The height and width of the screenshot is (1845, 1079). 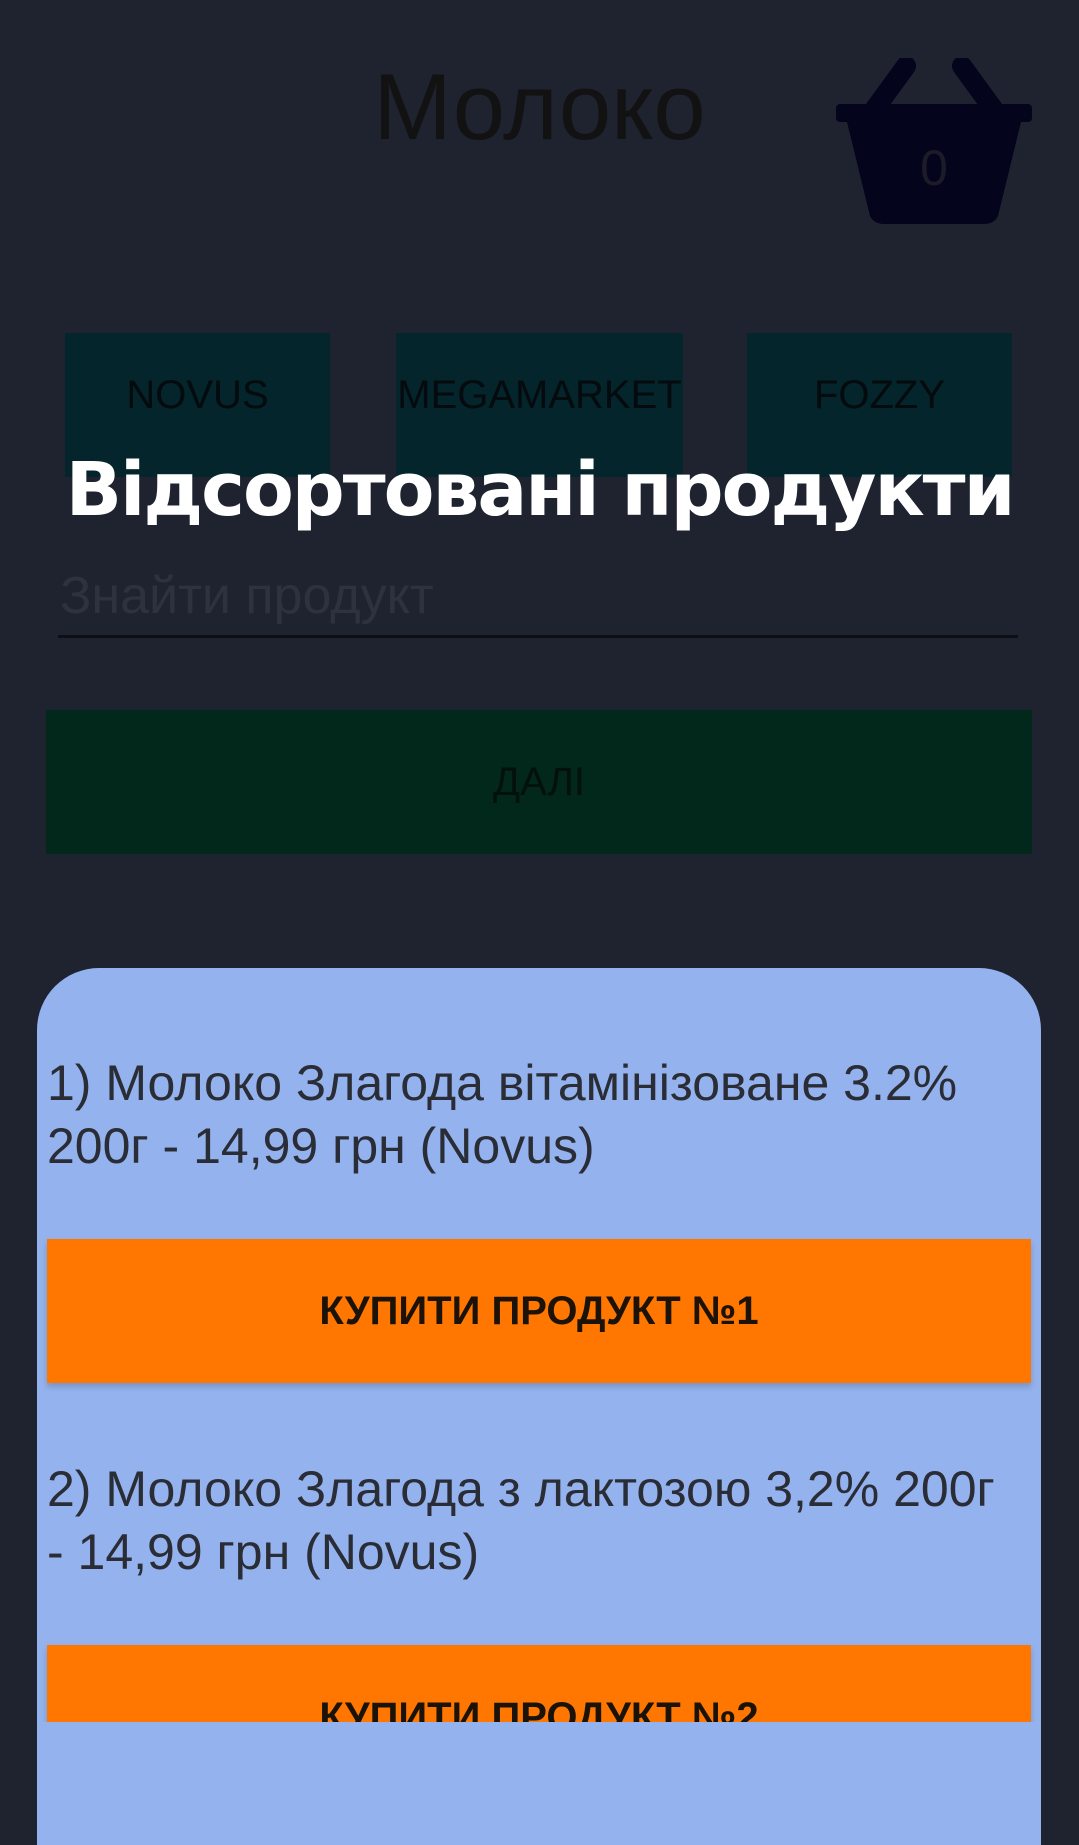 I want to click on buy-product-1-button: КУПИТИ ПРОДУКТ №1, so click(x=539, y=1311).